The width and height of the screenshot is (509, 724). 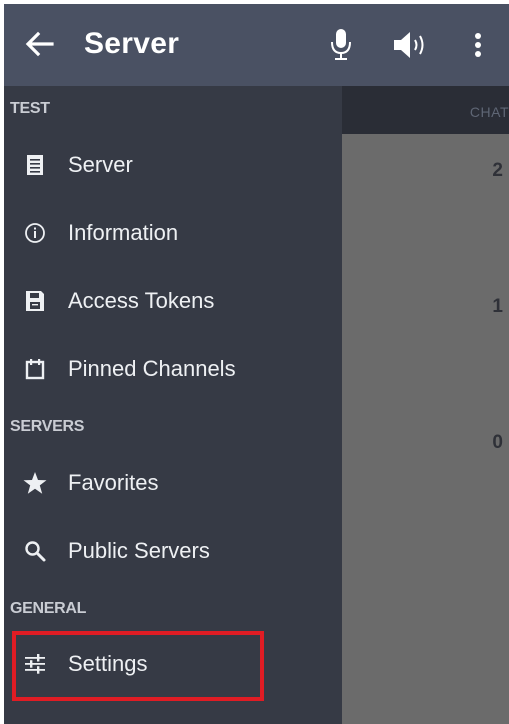 I want to click on drawer-item-public-servers: Public Servers, so click(x=173, y=554).